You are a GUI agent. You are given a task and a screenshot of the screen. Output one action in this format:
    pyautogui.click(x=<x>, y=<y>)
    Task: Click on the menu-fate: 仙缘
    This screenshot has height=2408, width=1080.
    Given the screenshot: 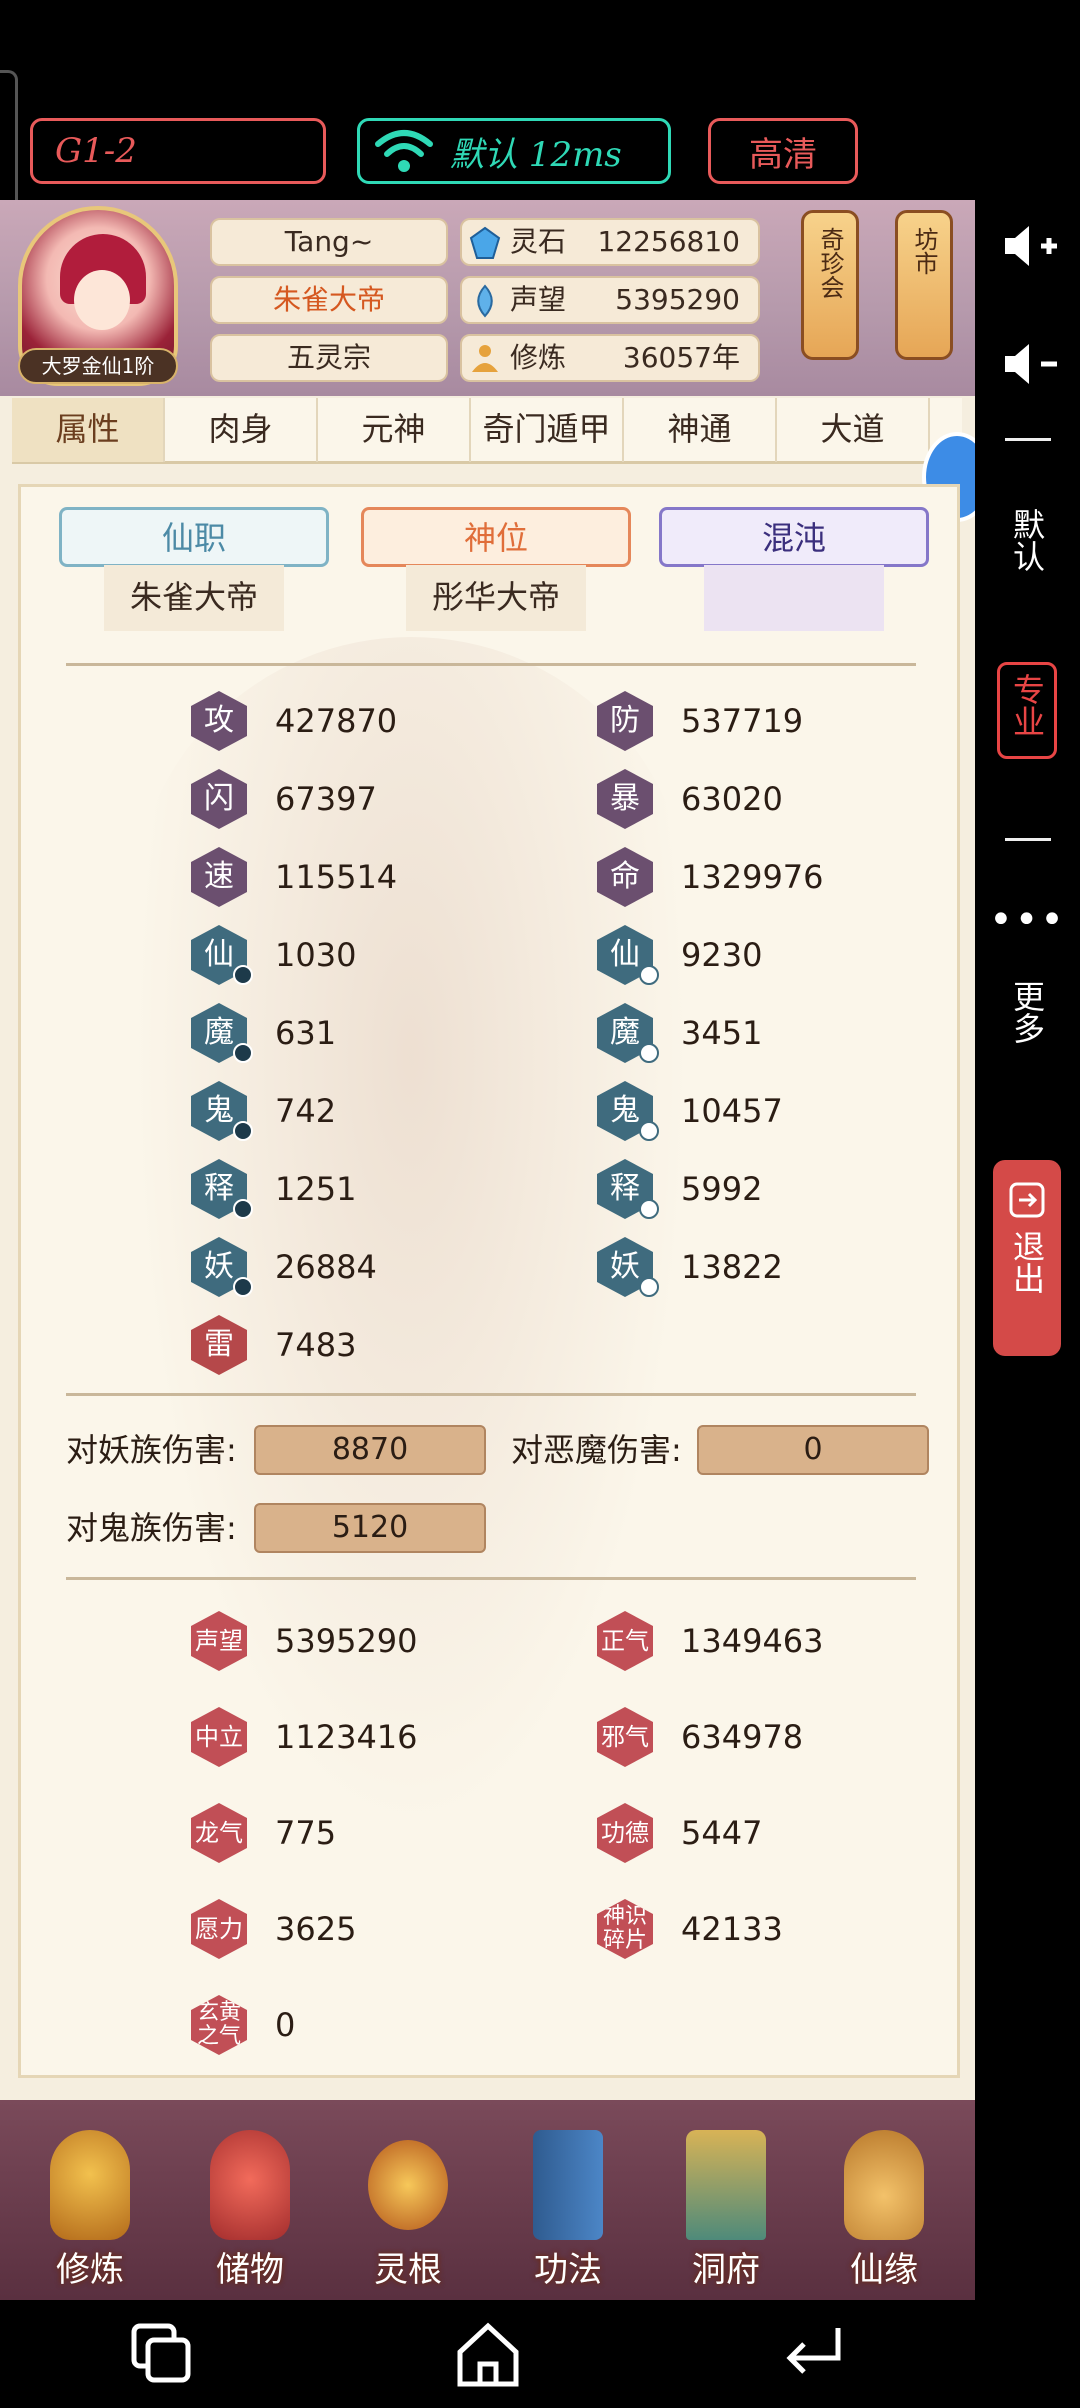 What is the action you would take?
    pyautogui.click(x=884, y=2205)
    